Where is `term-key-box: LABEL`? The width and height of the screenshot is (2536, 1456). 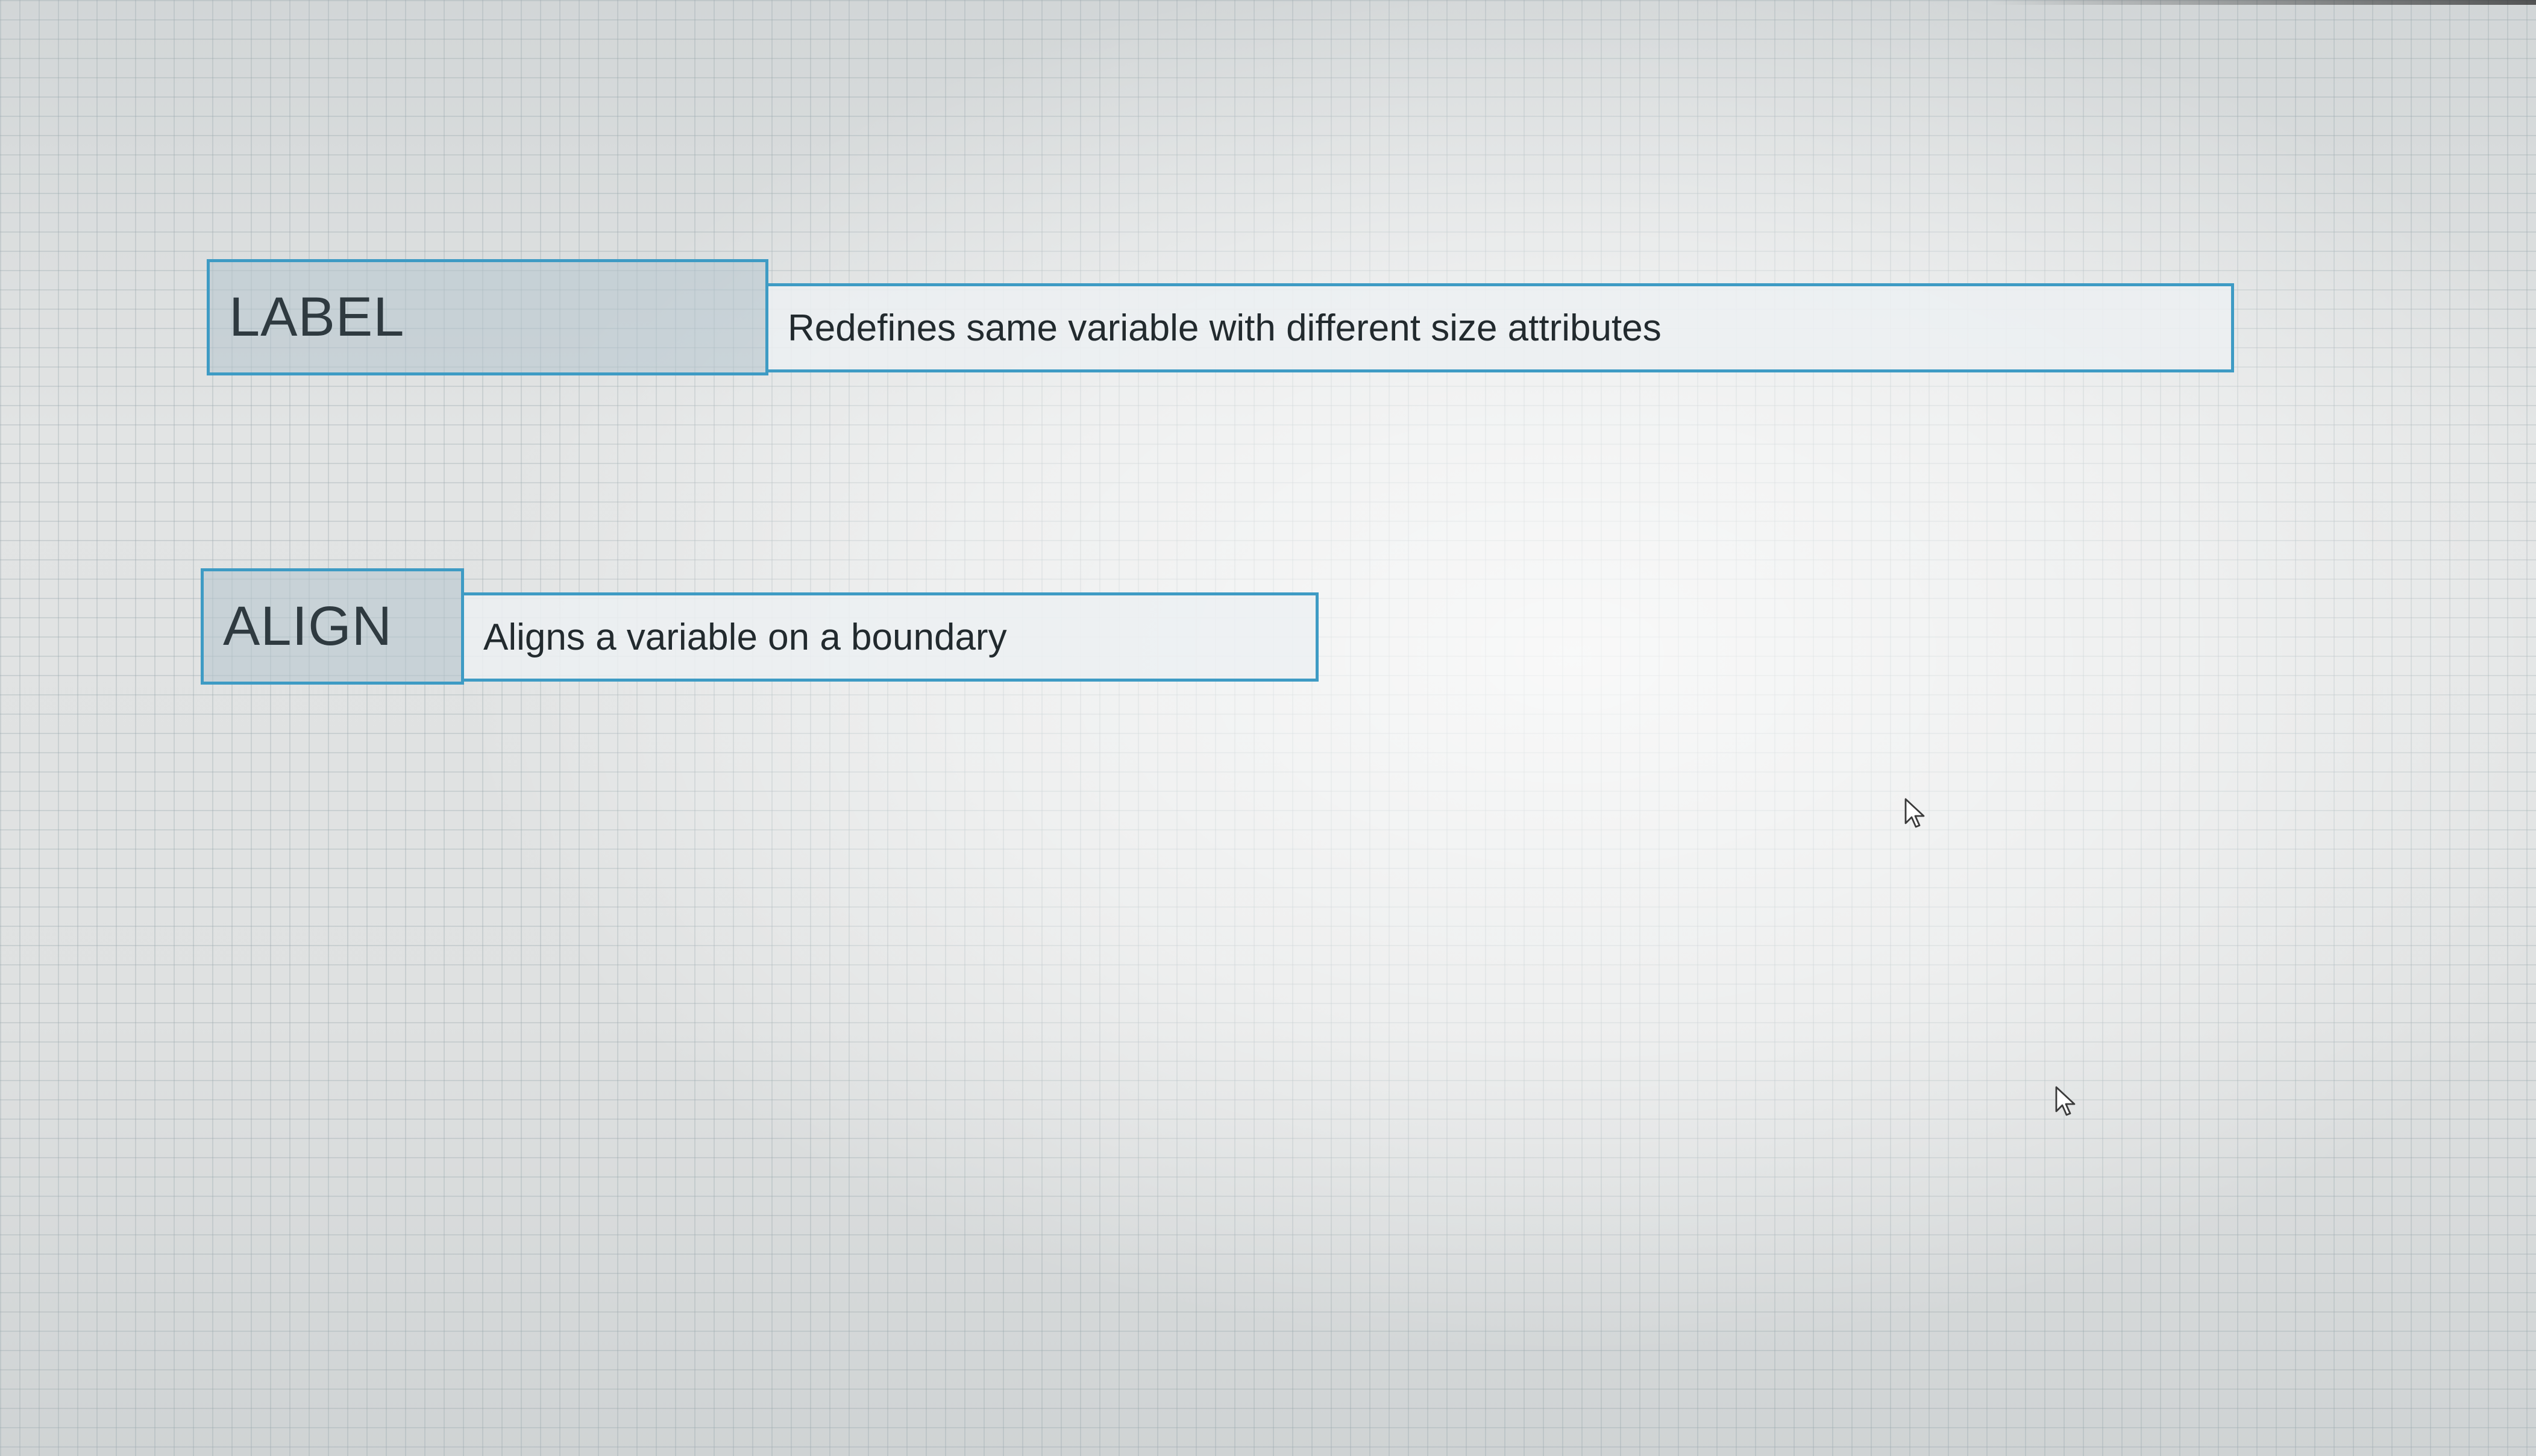 term-key-box: LABEL is located at coordinates (487, 317).